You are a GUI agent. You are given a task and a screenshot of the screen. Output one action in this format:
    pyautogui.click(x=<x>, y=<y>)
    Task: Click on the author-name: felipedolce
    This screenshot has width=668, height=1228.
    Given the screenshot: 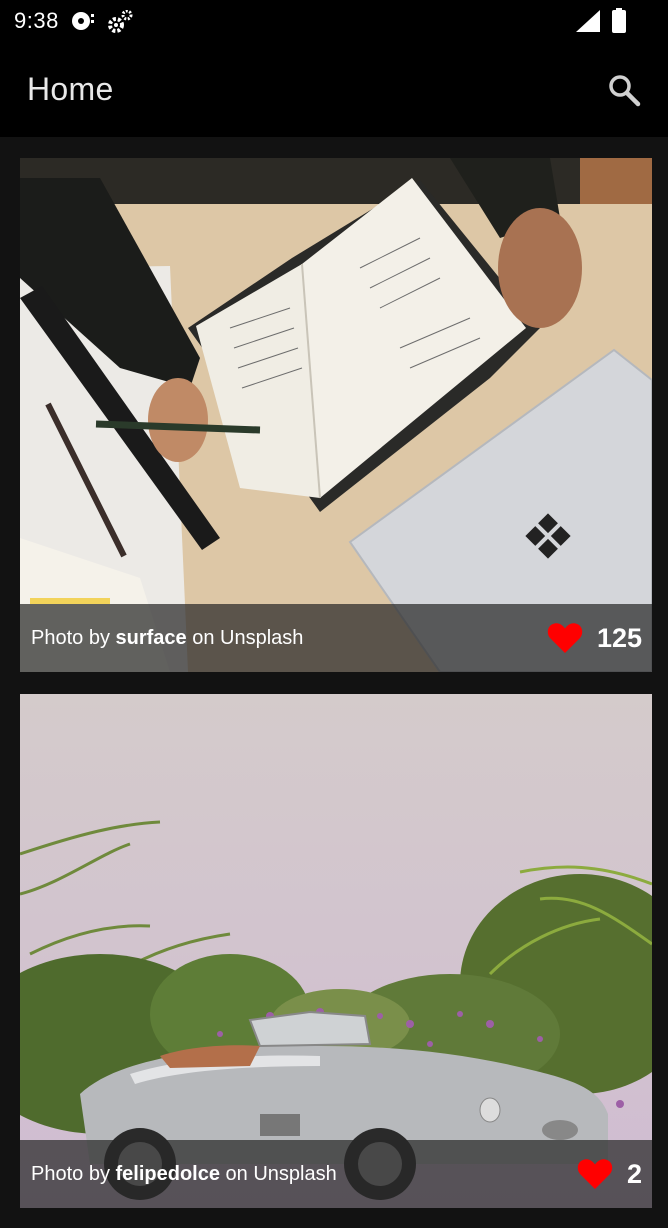 What is the action you would take?
    pyautogui.click(x=167, y=1174)
    